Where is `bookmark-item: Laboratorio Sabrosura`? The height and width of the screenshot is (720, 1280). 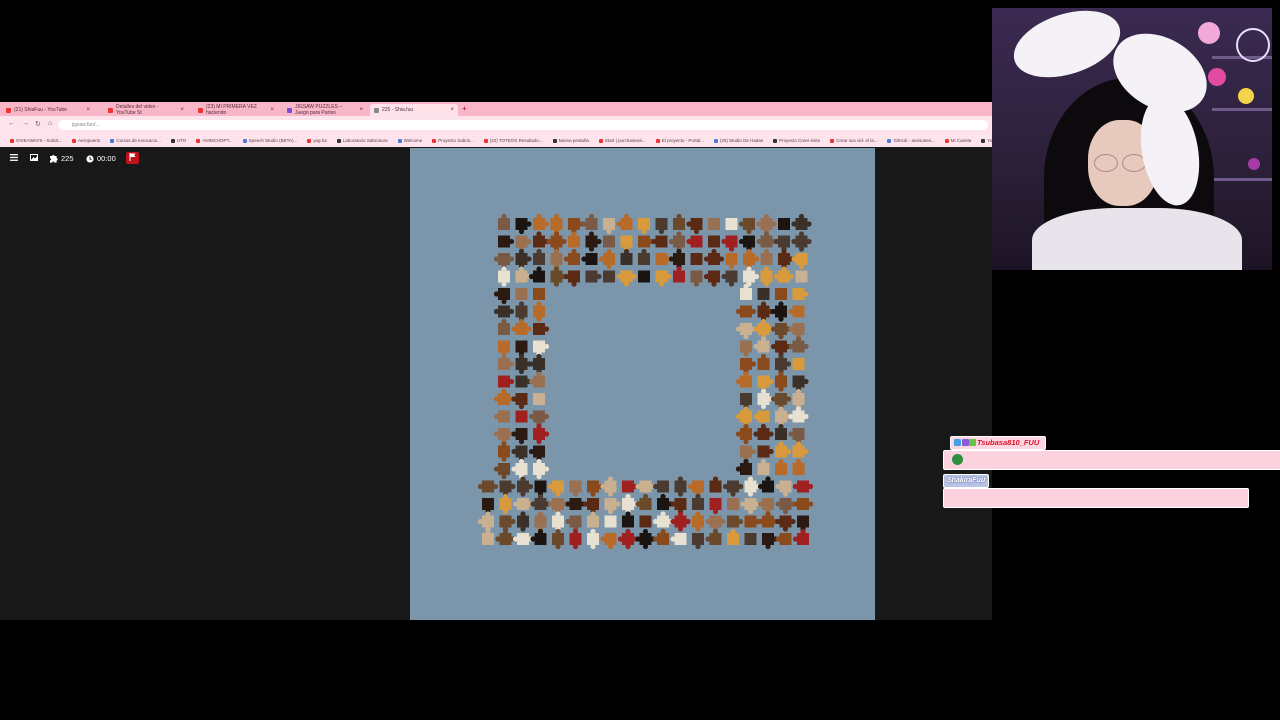
bookmark-item: Laboratorio Sabrosura is located at coordinates (362, 140).